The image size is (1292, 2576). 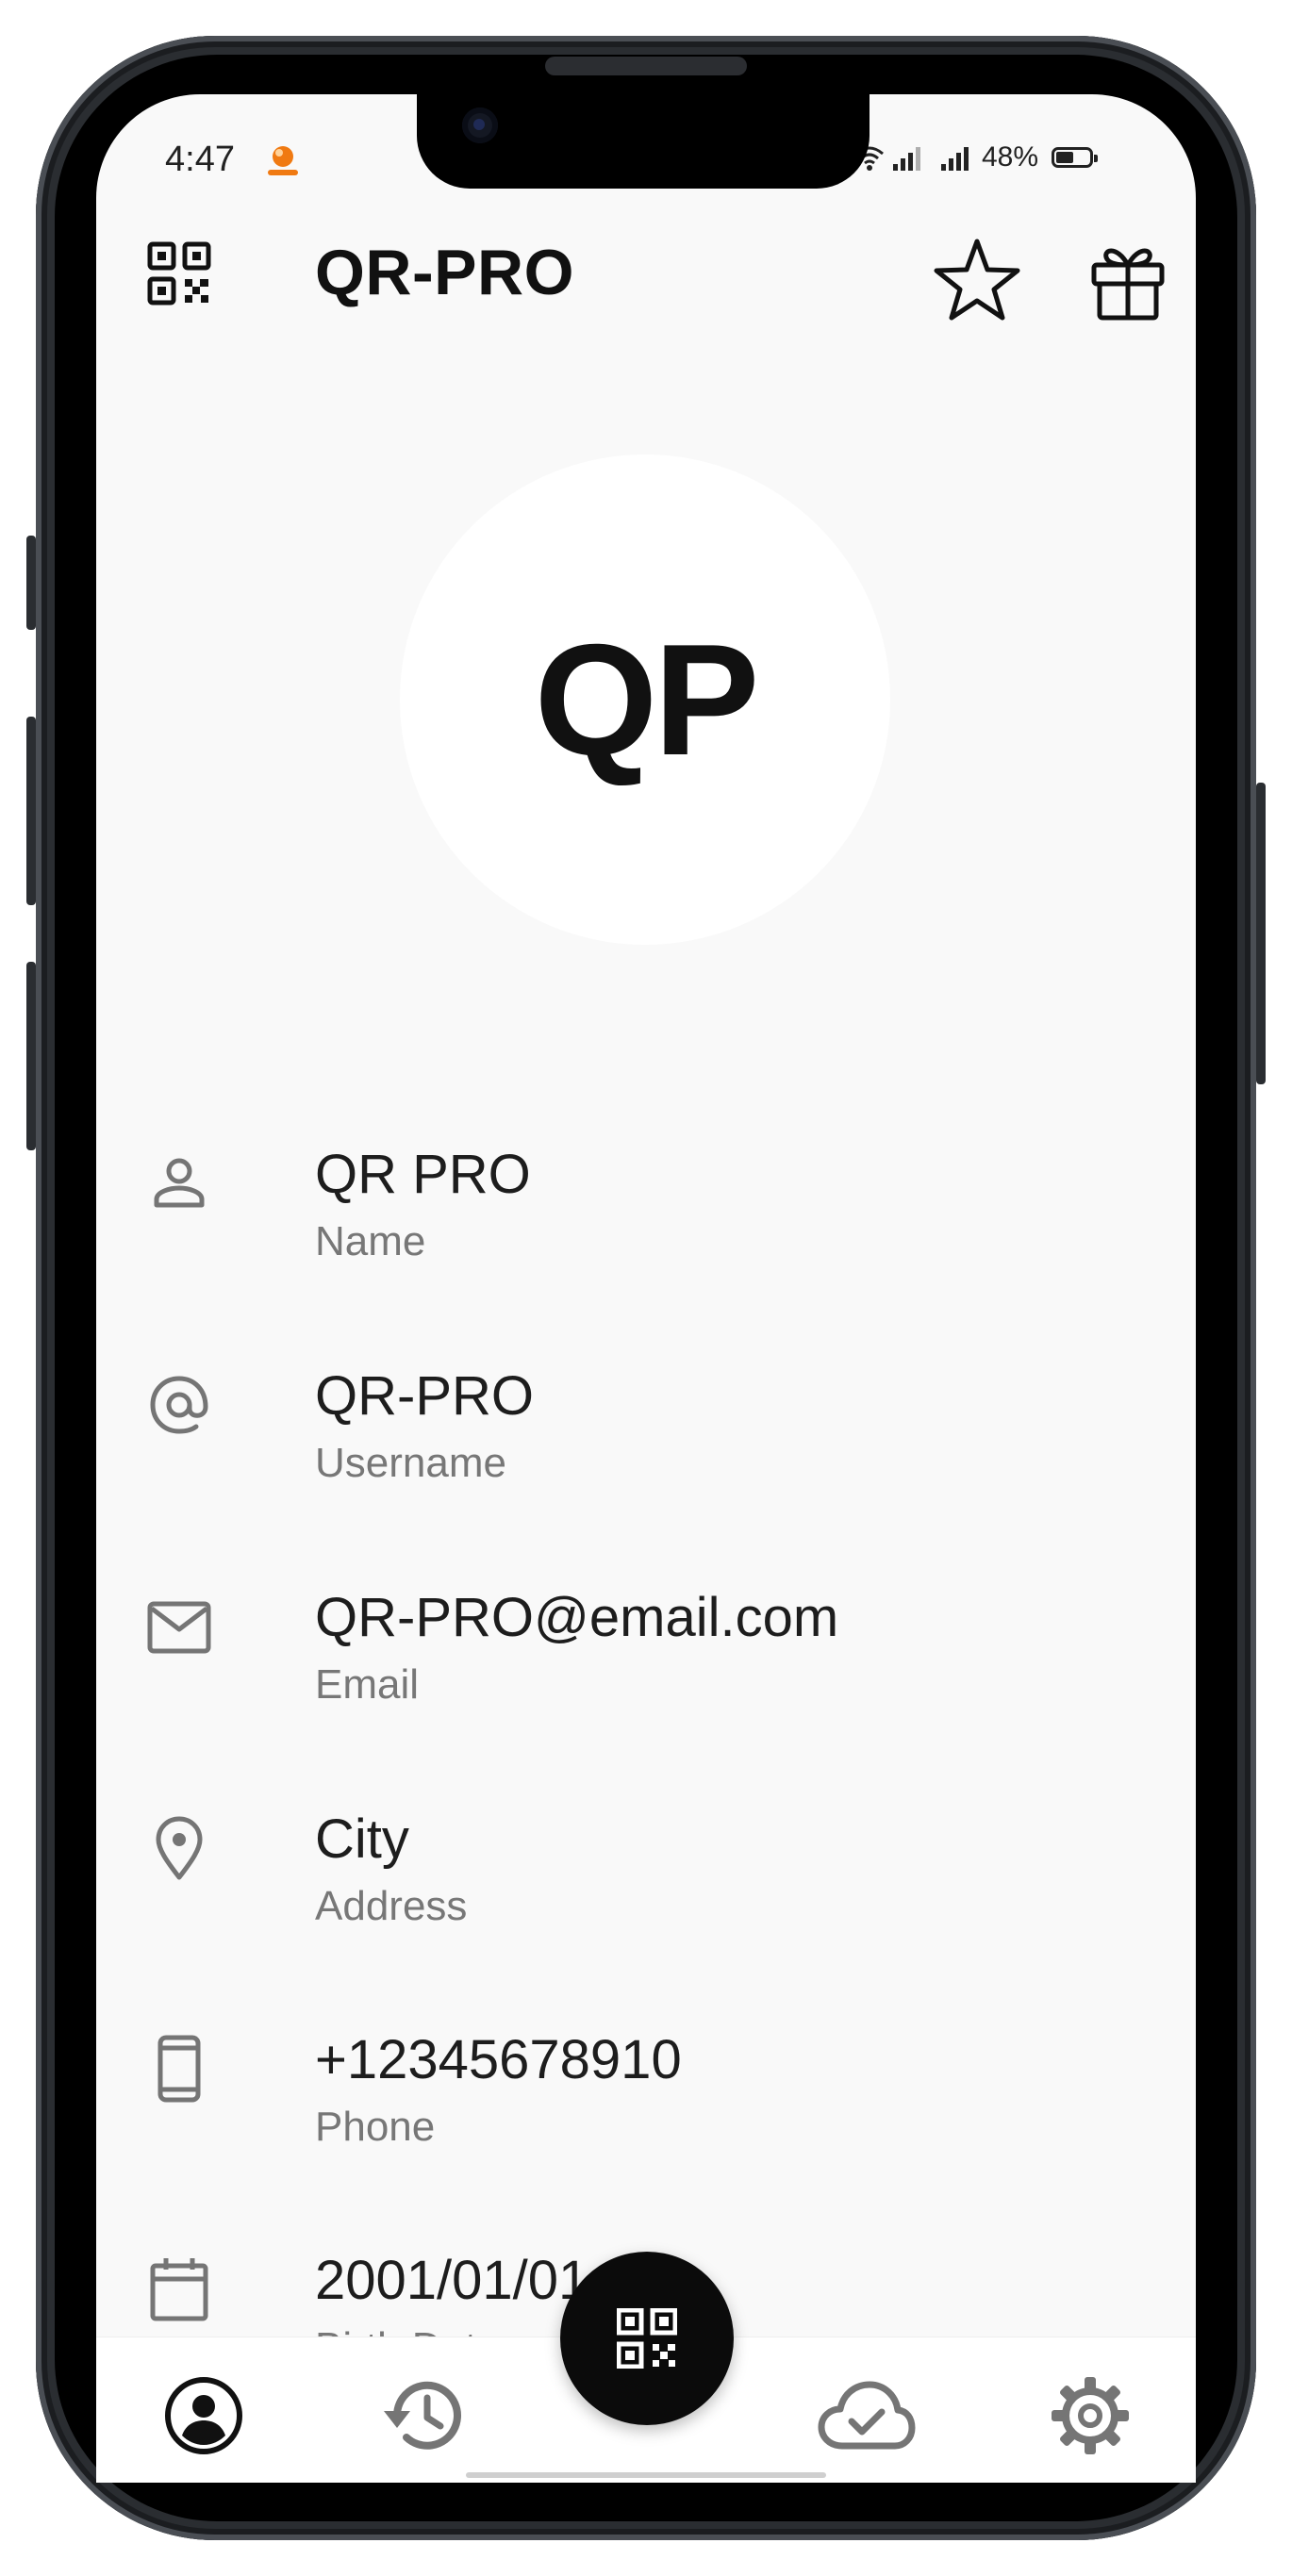 I want to click on app-title: QR-PRO, so click(x=444, y=272).